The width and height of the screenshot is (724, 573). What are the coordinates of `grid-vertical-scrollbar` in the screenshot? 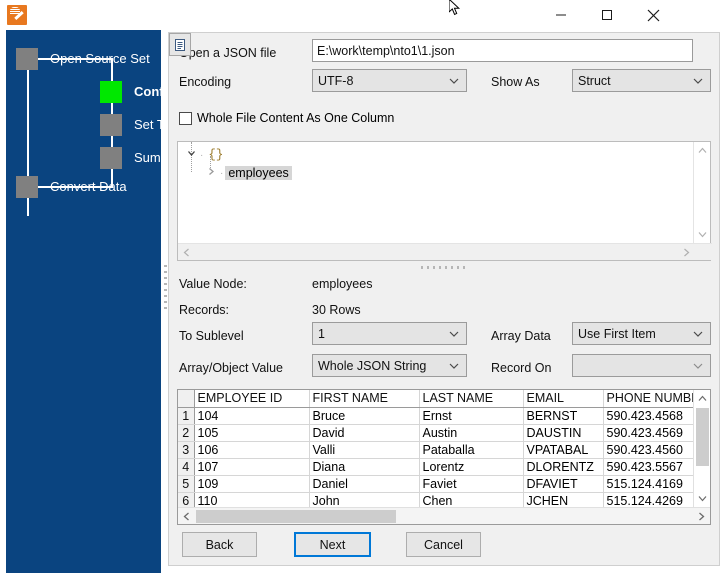 It's located at (701, 448).